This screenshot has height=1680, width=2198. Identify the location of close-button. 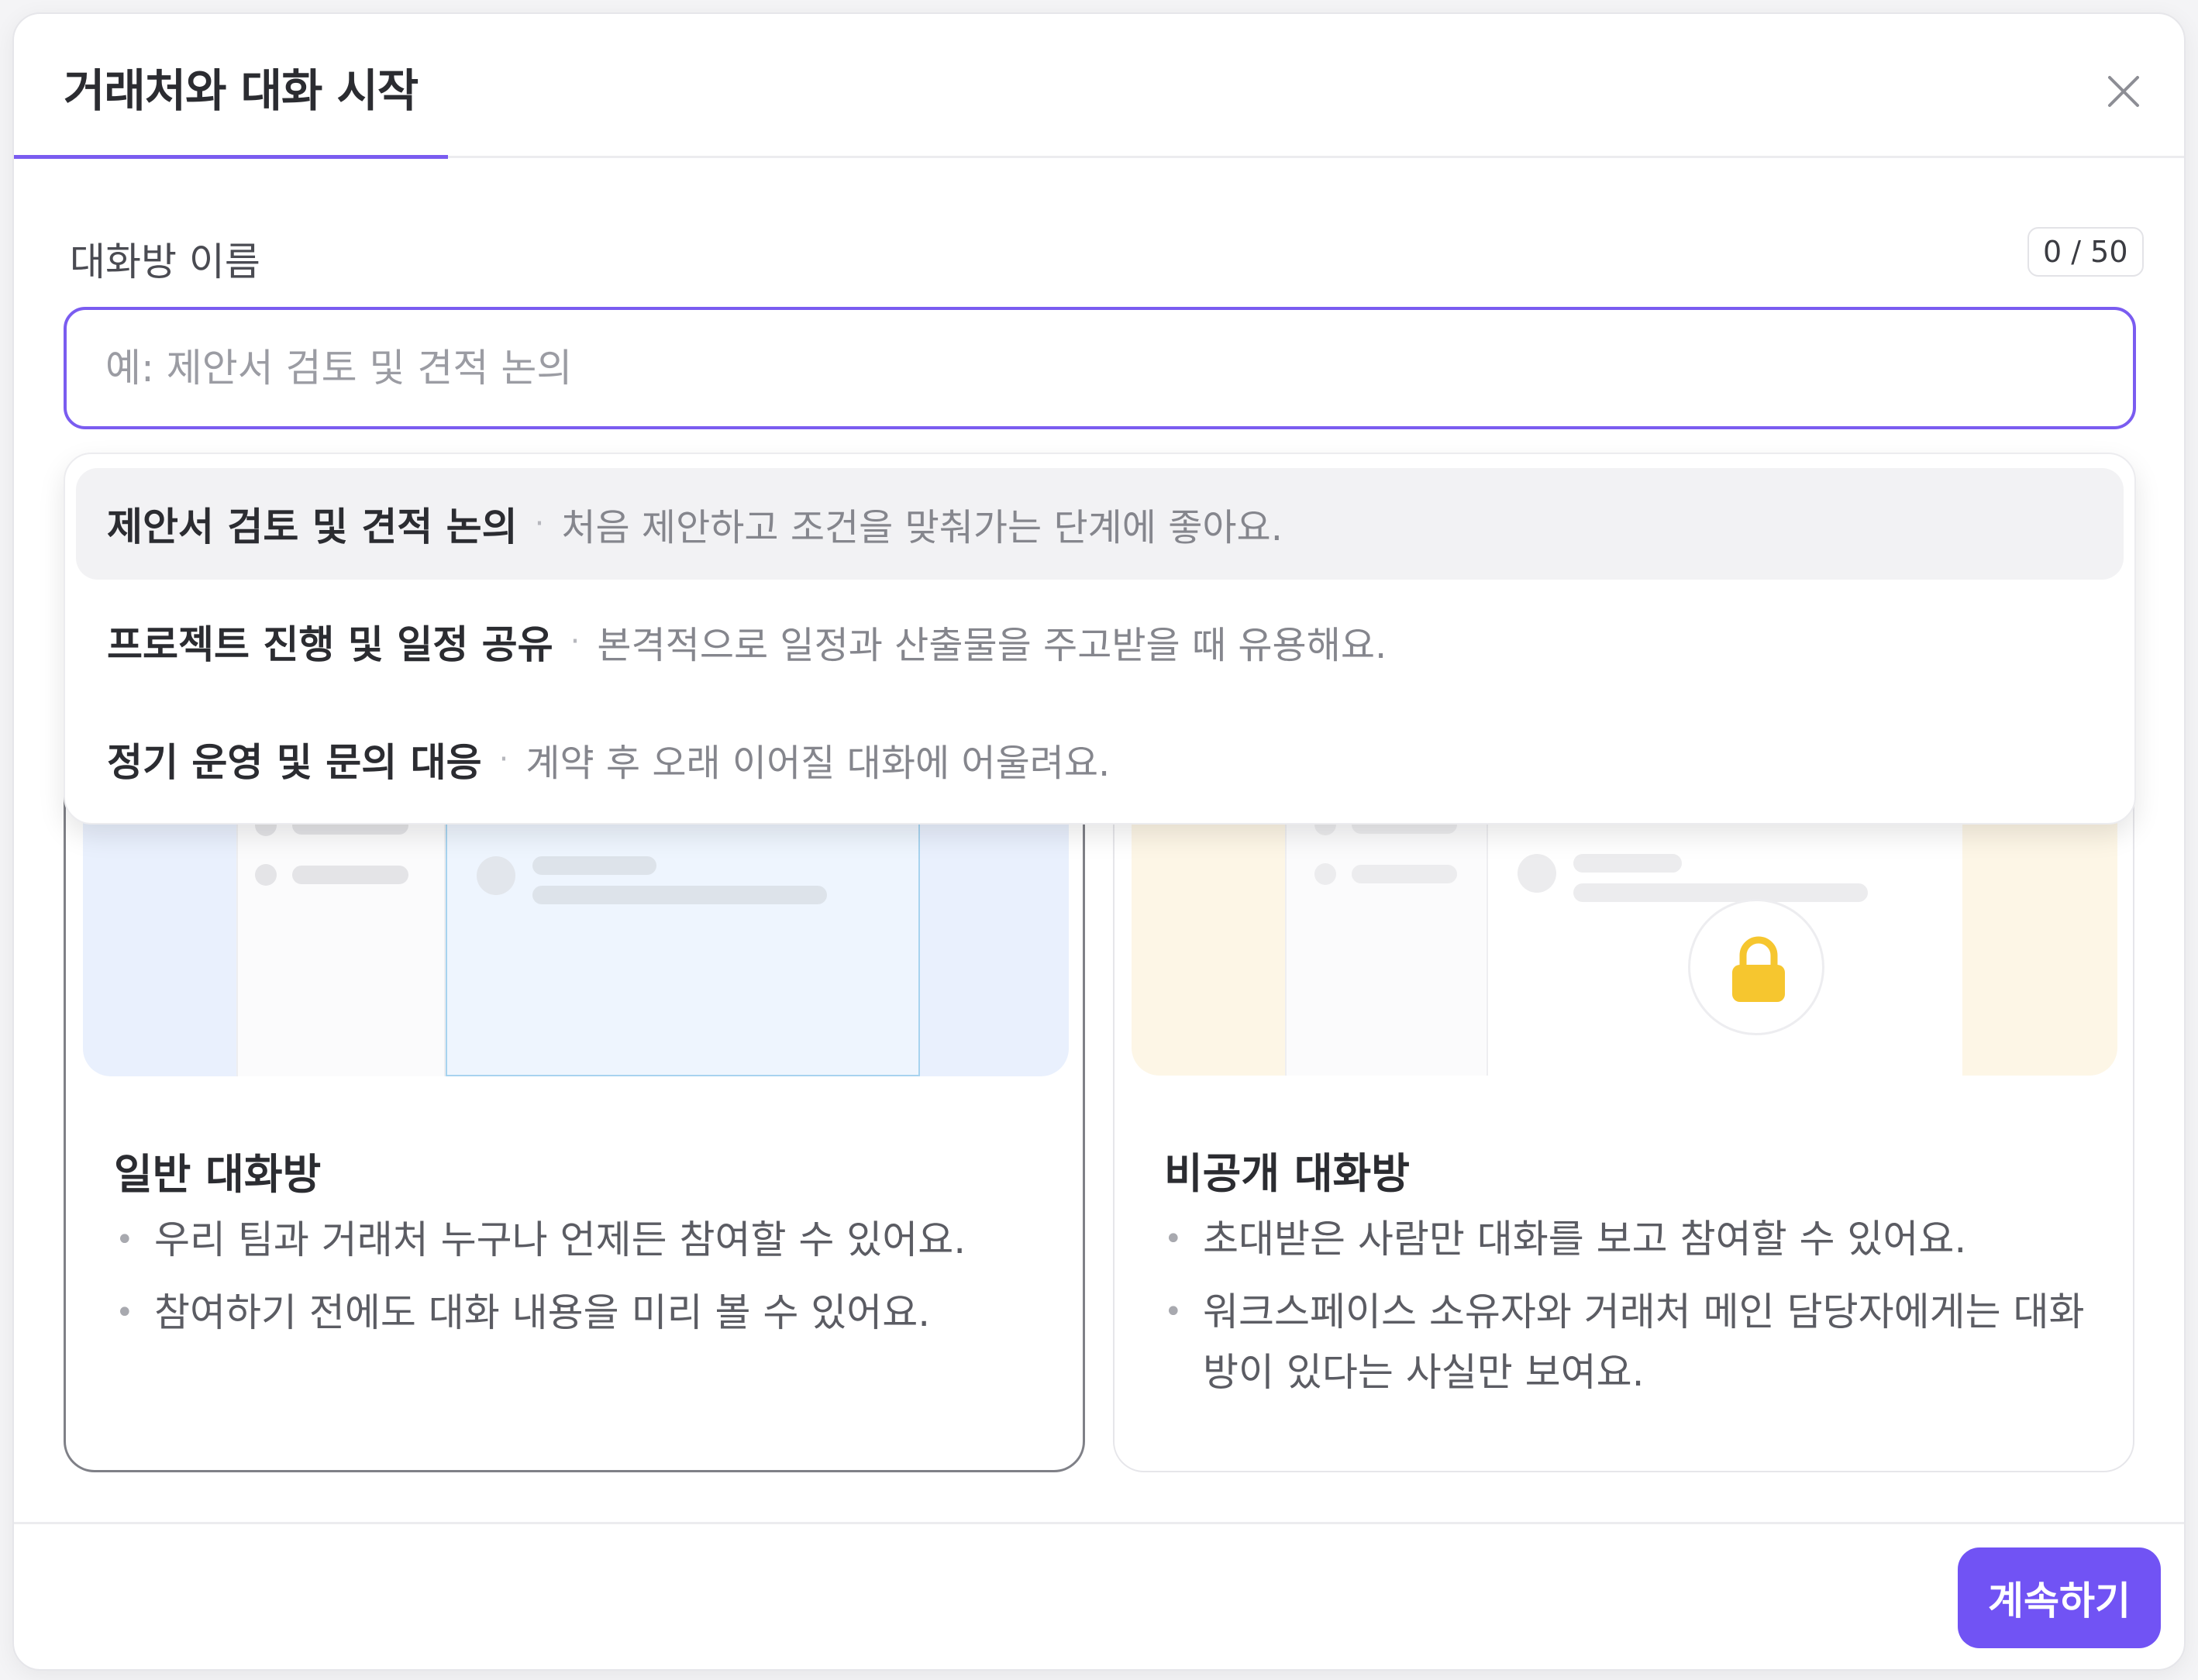
(2123, 92).